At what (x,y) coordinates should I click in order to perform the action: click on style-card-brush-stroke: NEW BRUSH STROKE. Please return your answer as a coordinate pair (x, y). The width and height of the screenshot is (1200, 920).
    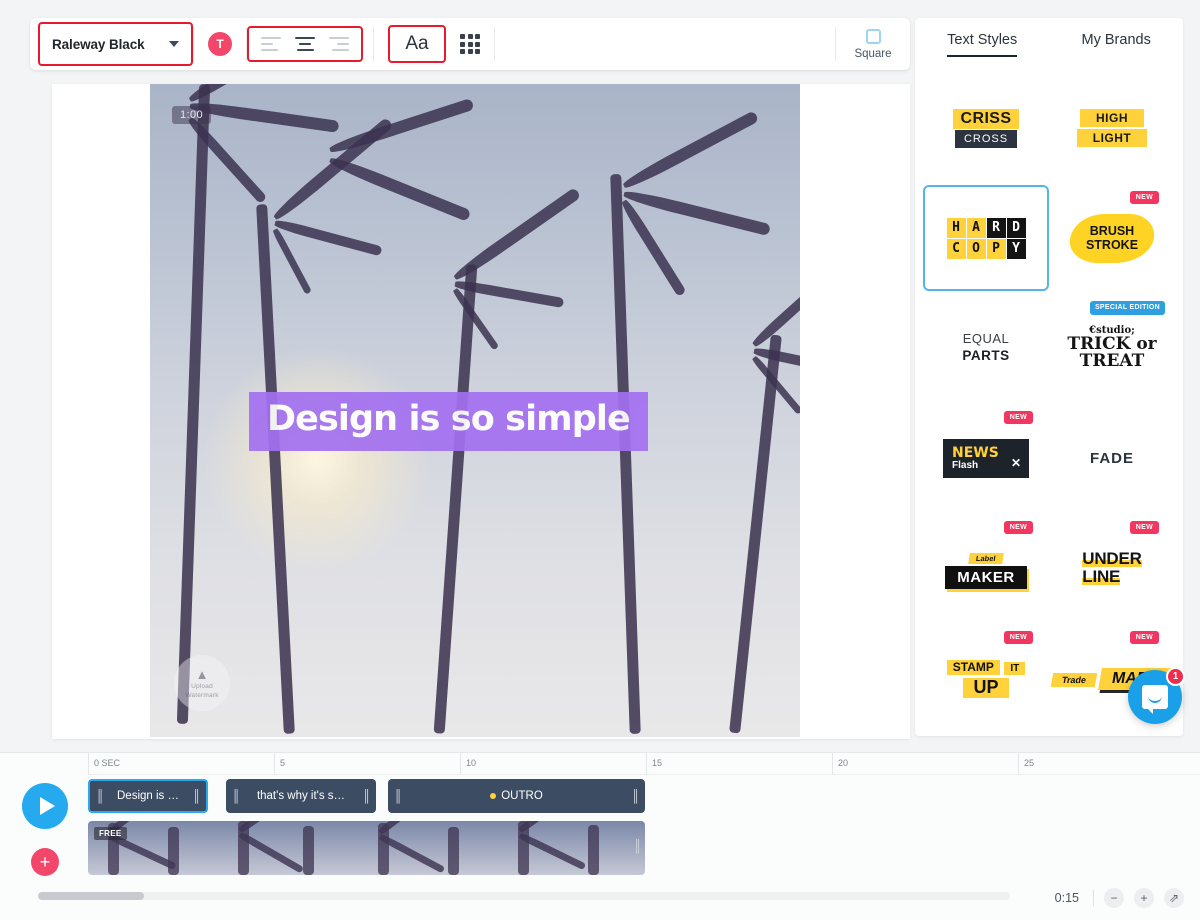
    Looking at the image, I should click on (1112, 238).